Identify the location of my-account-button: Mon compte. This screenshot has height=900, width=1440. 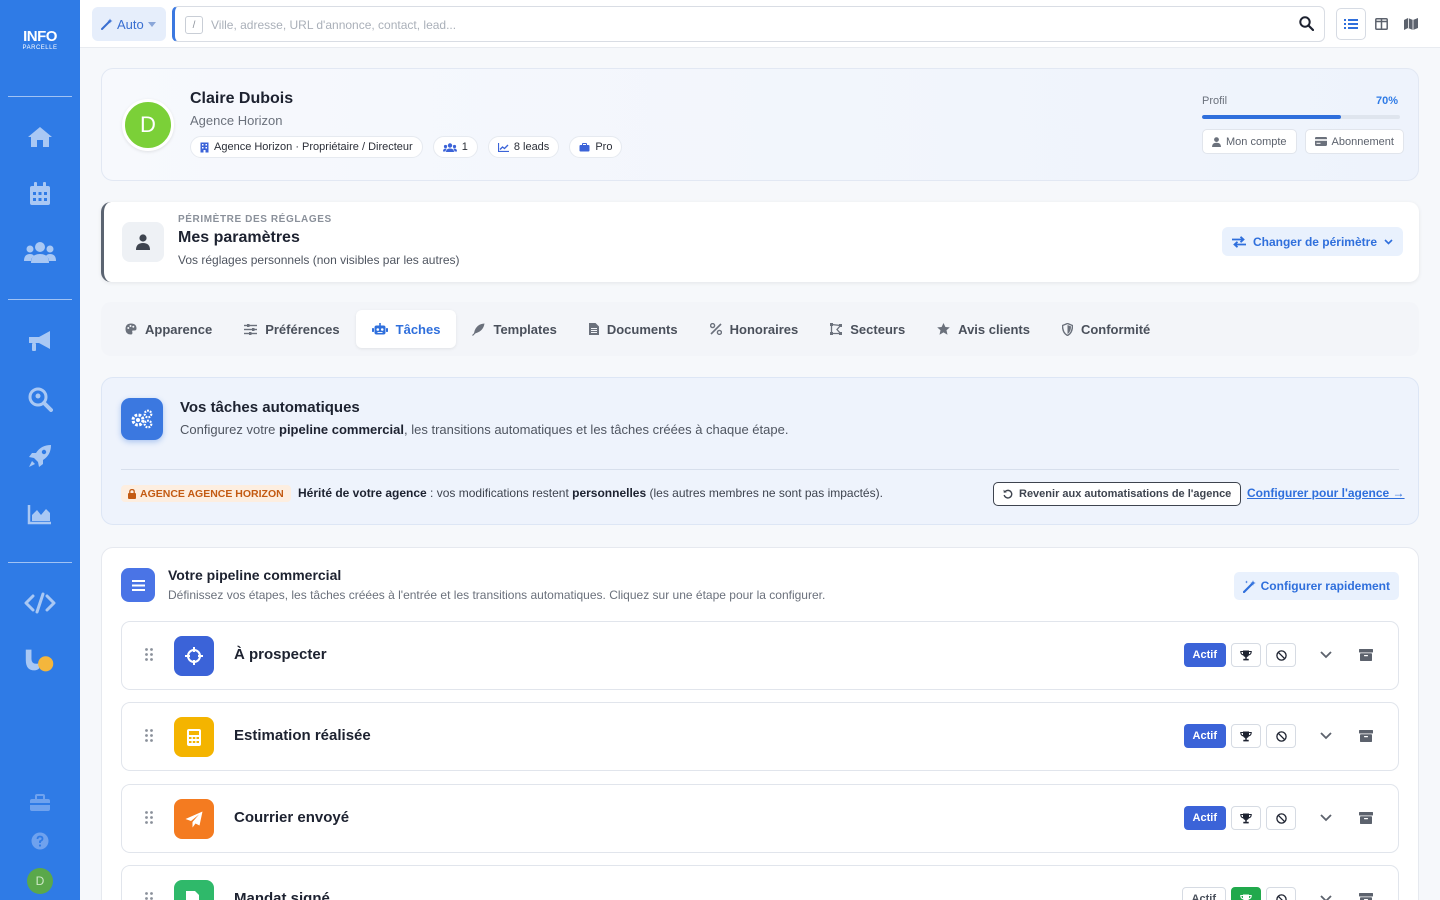
(1249, 141).